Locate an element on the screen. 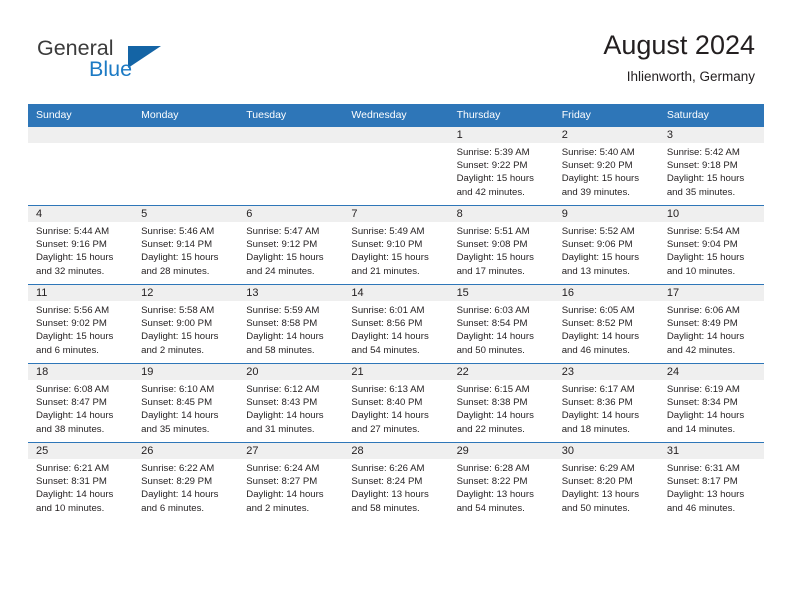  day-detail-line: Sunrise: 6:19 AM is located at coordinates (703, 389).